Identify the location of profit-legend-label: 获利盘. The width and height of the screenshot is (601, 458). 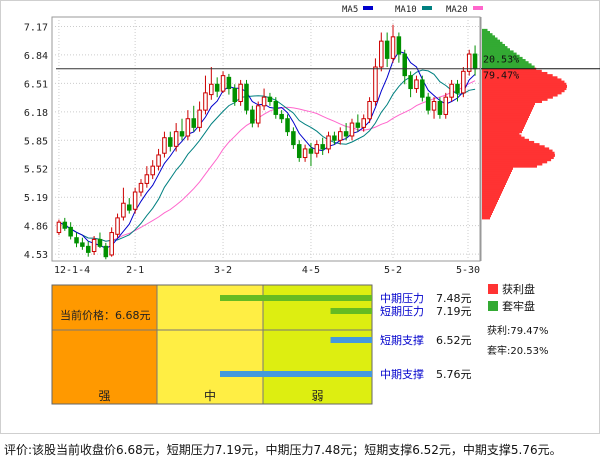
(518, 289).